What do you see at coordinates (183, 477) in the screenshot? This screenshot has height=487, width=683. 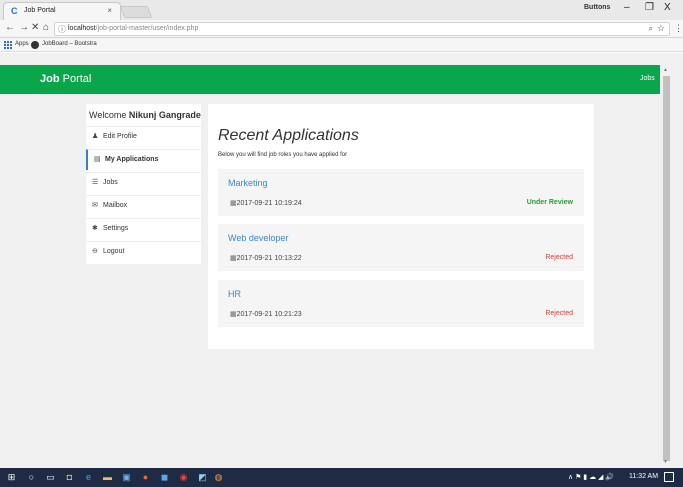 I see `app-icon: ◉` at bounding box center [183, 477].